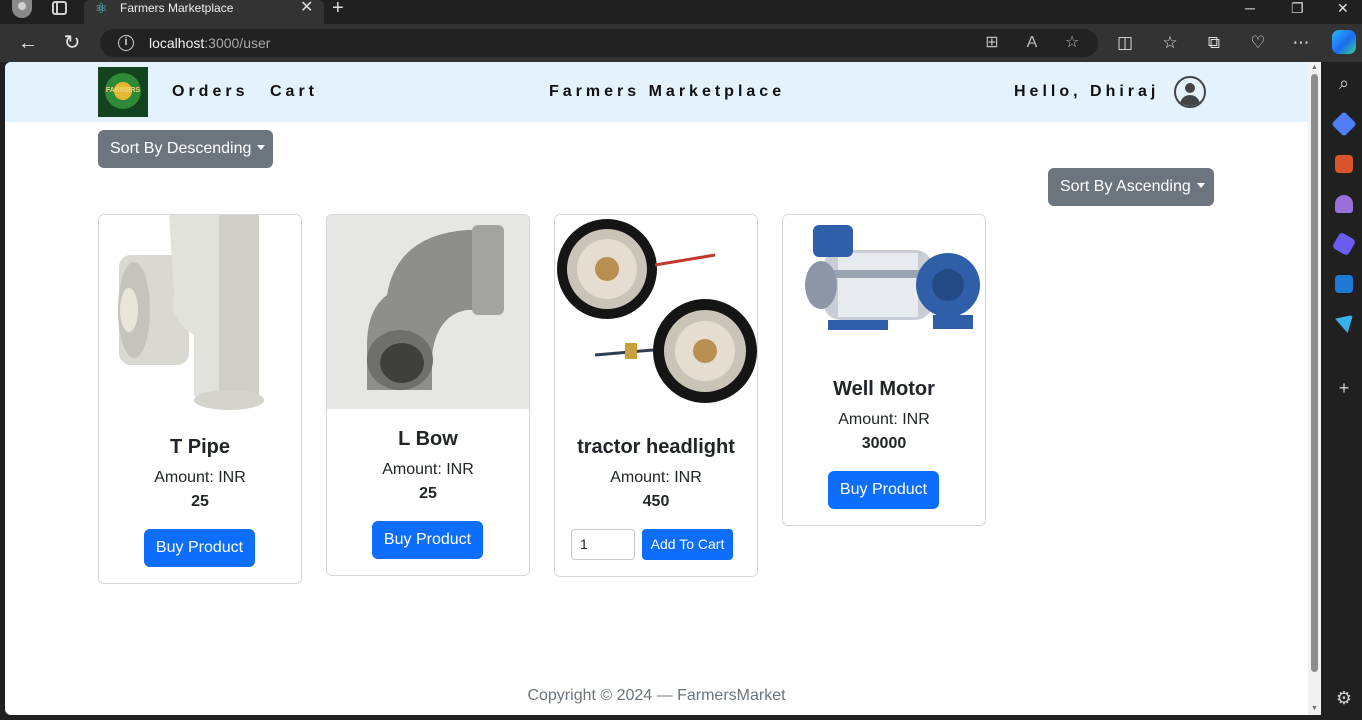 Image resolution: width=1362 pixels, height=720 pixels. What do you see at coordinates (1125, 186) in the screenshot?
I see `sort-ascending-label: Sort By Ascending` at bounding box center [1125, 186].